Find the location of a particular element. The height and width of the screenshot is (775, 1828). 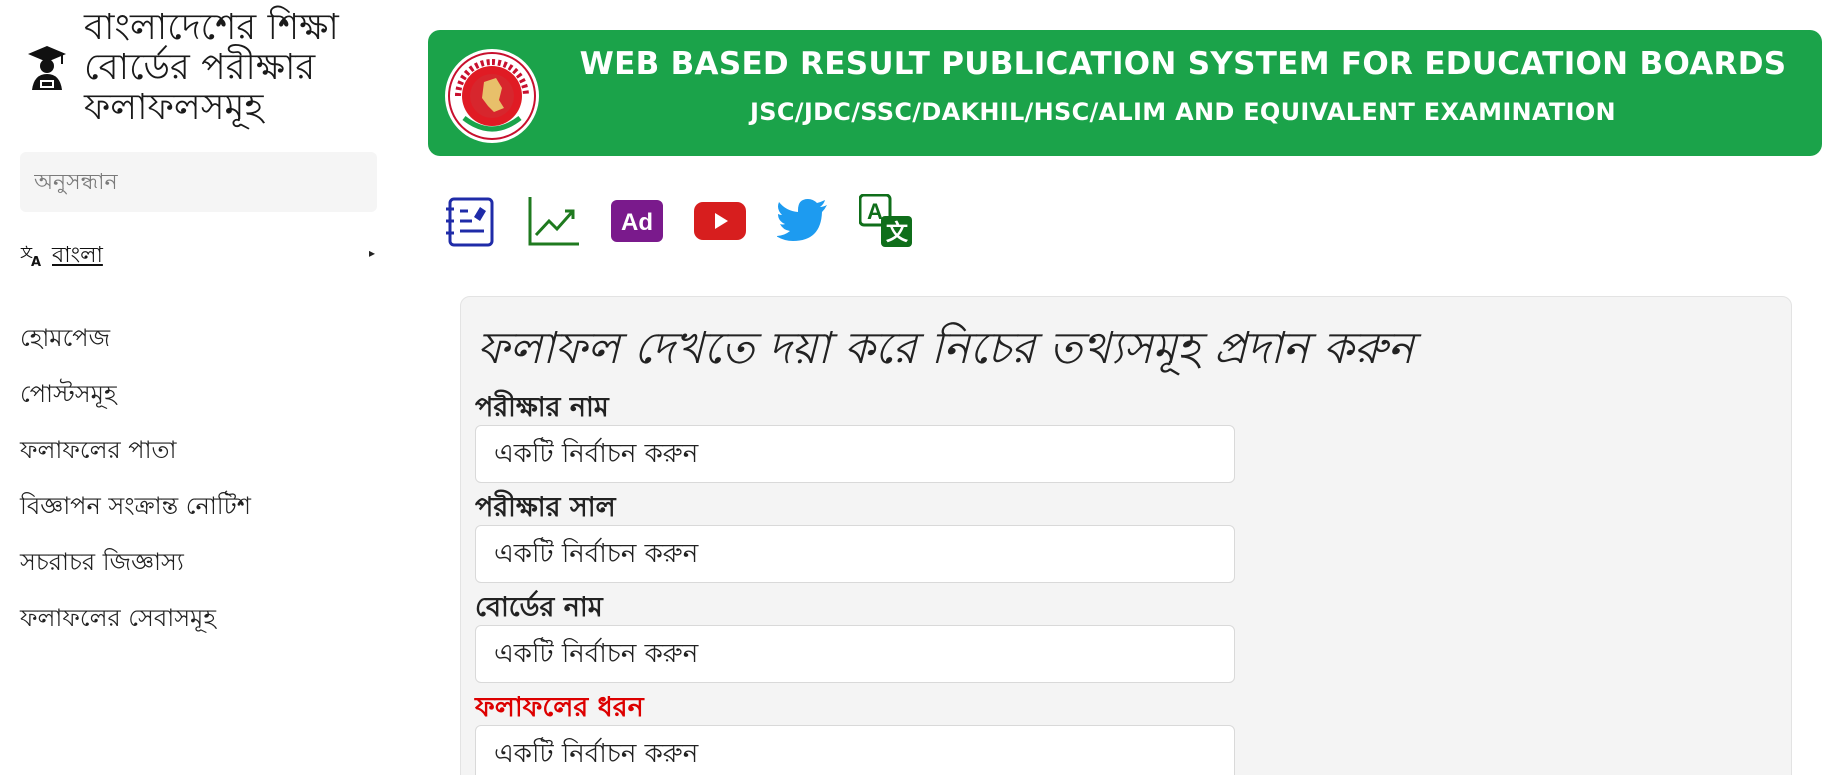

nav-item-results-page: ফলাফলের পাতা is located at coordinates (135, 460).